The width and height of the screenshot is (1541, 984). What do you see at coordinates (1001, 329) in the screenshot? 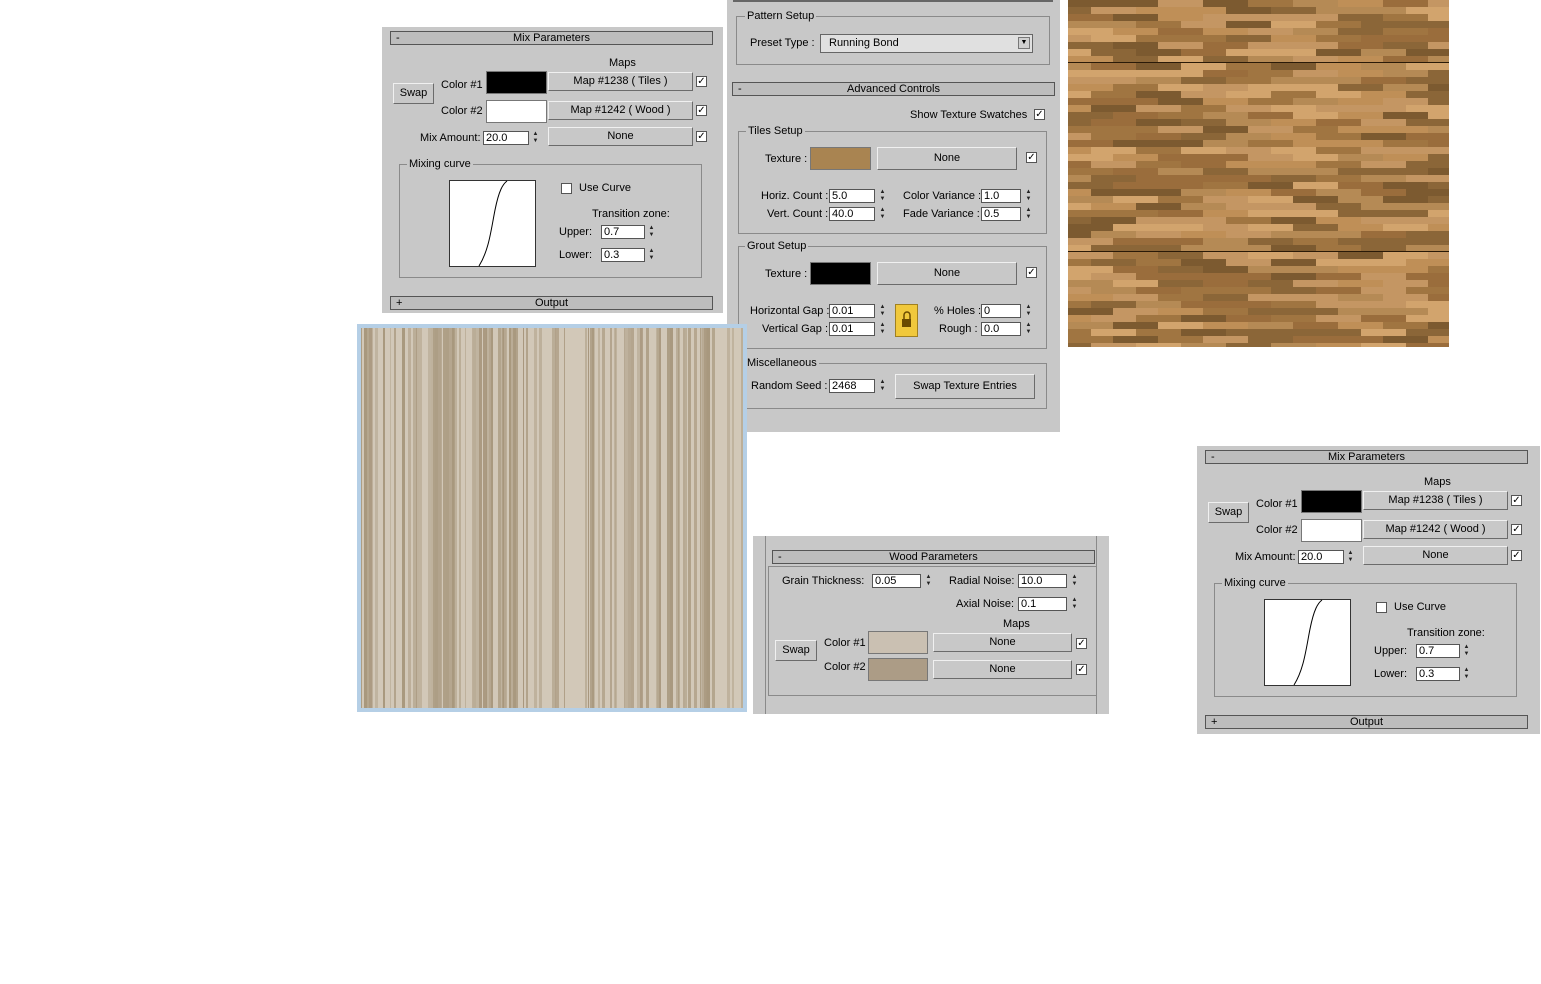
I see `rough-input: 0.0` at bounding box center [1001, 329].